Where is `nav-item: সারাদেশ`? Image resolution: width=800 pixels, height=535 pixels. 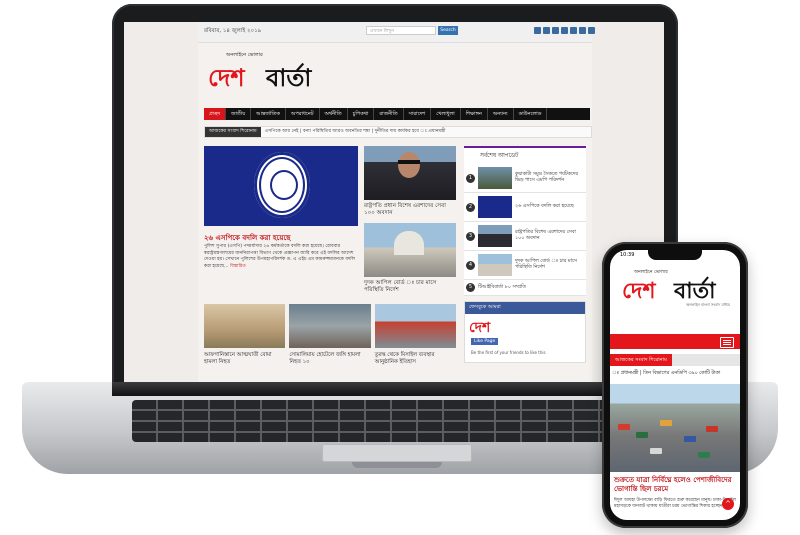
nav-item: সারাদেশ is located at coordinates (418, 114).